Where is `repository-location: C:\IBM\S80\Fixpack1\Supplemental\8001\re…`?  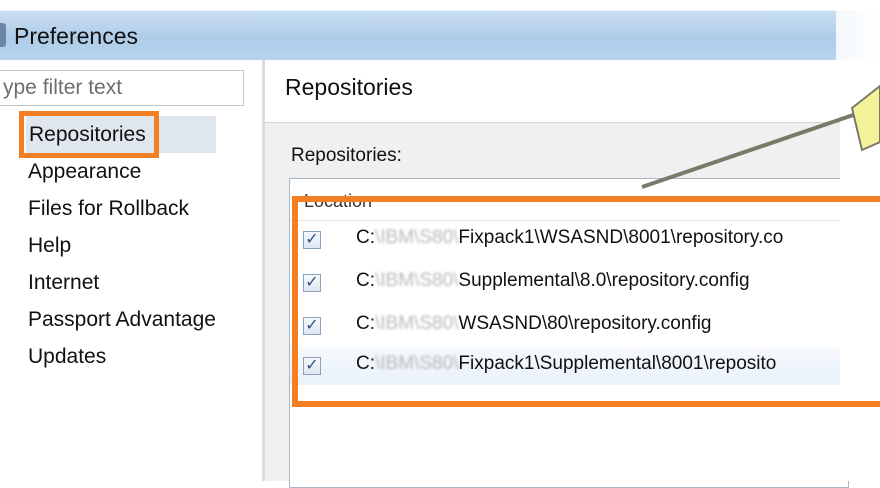 repository-location: C:\IBM\S80\Fixpack1\Supplemental\8001\re… is located at coordinates (566, 364).